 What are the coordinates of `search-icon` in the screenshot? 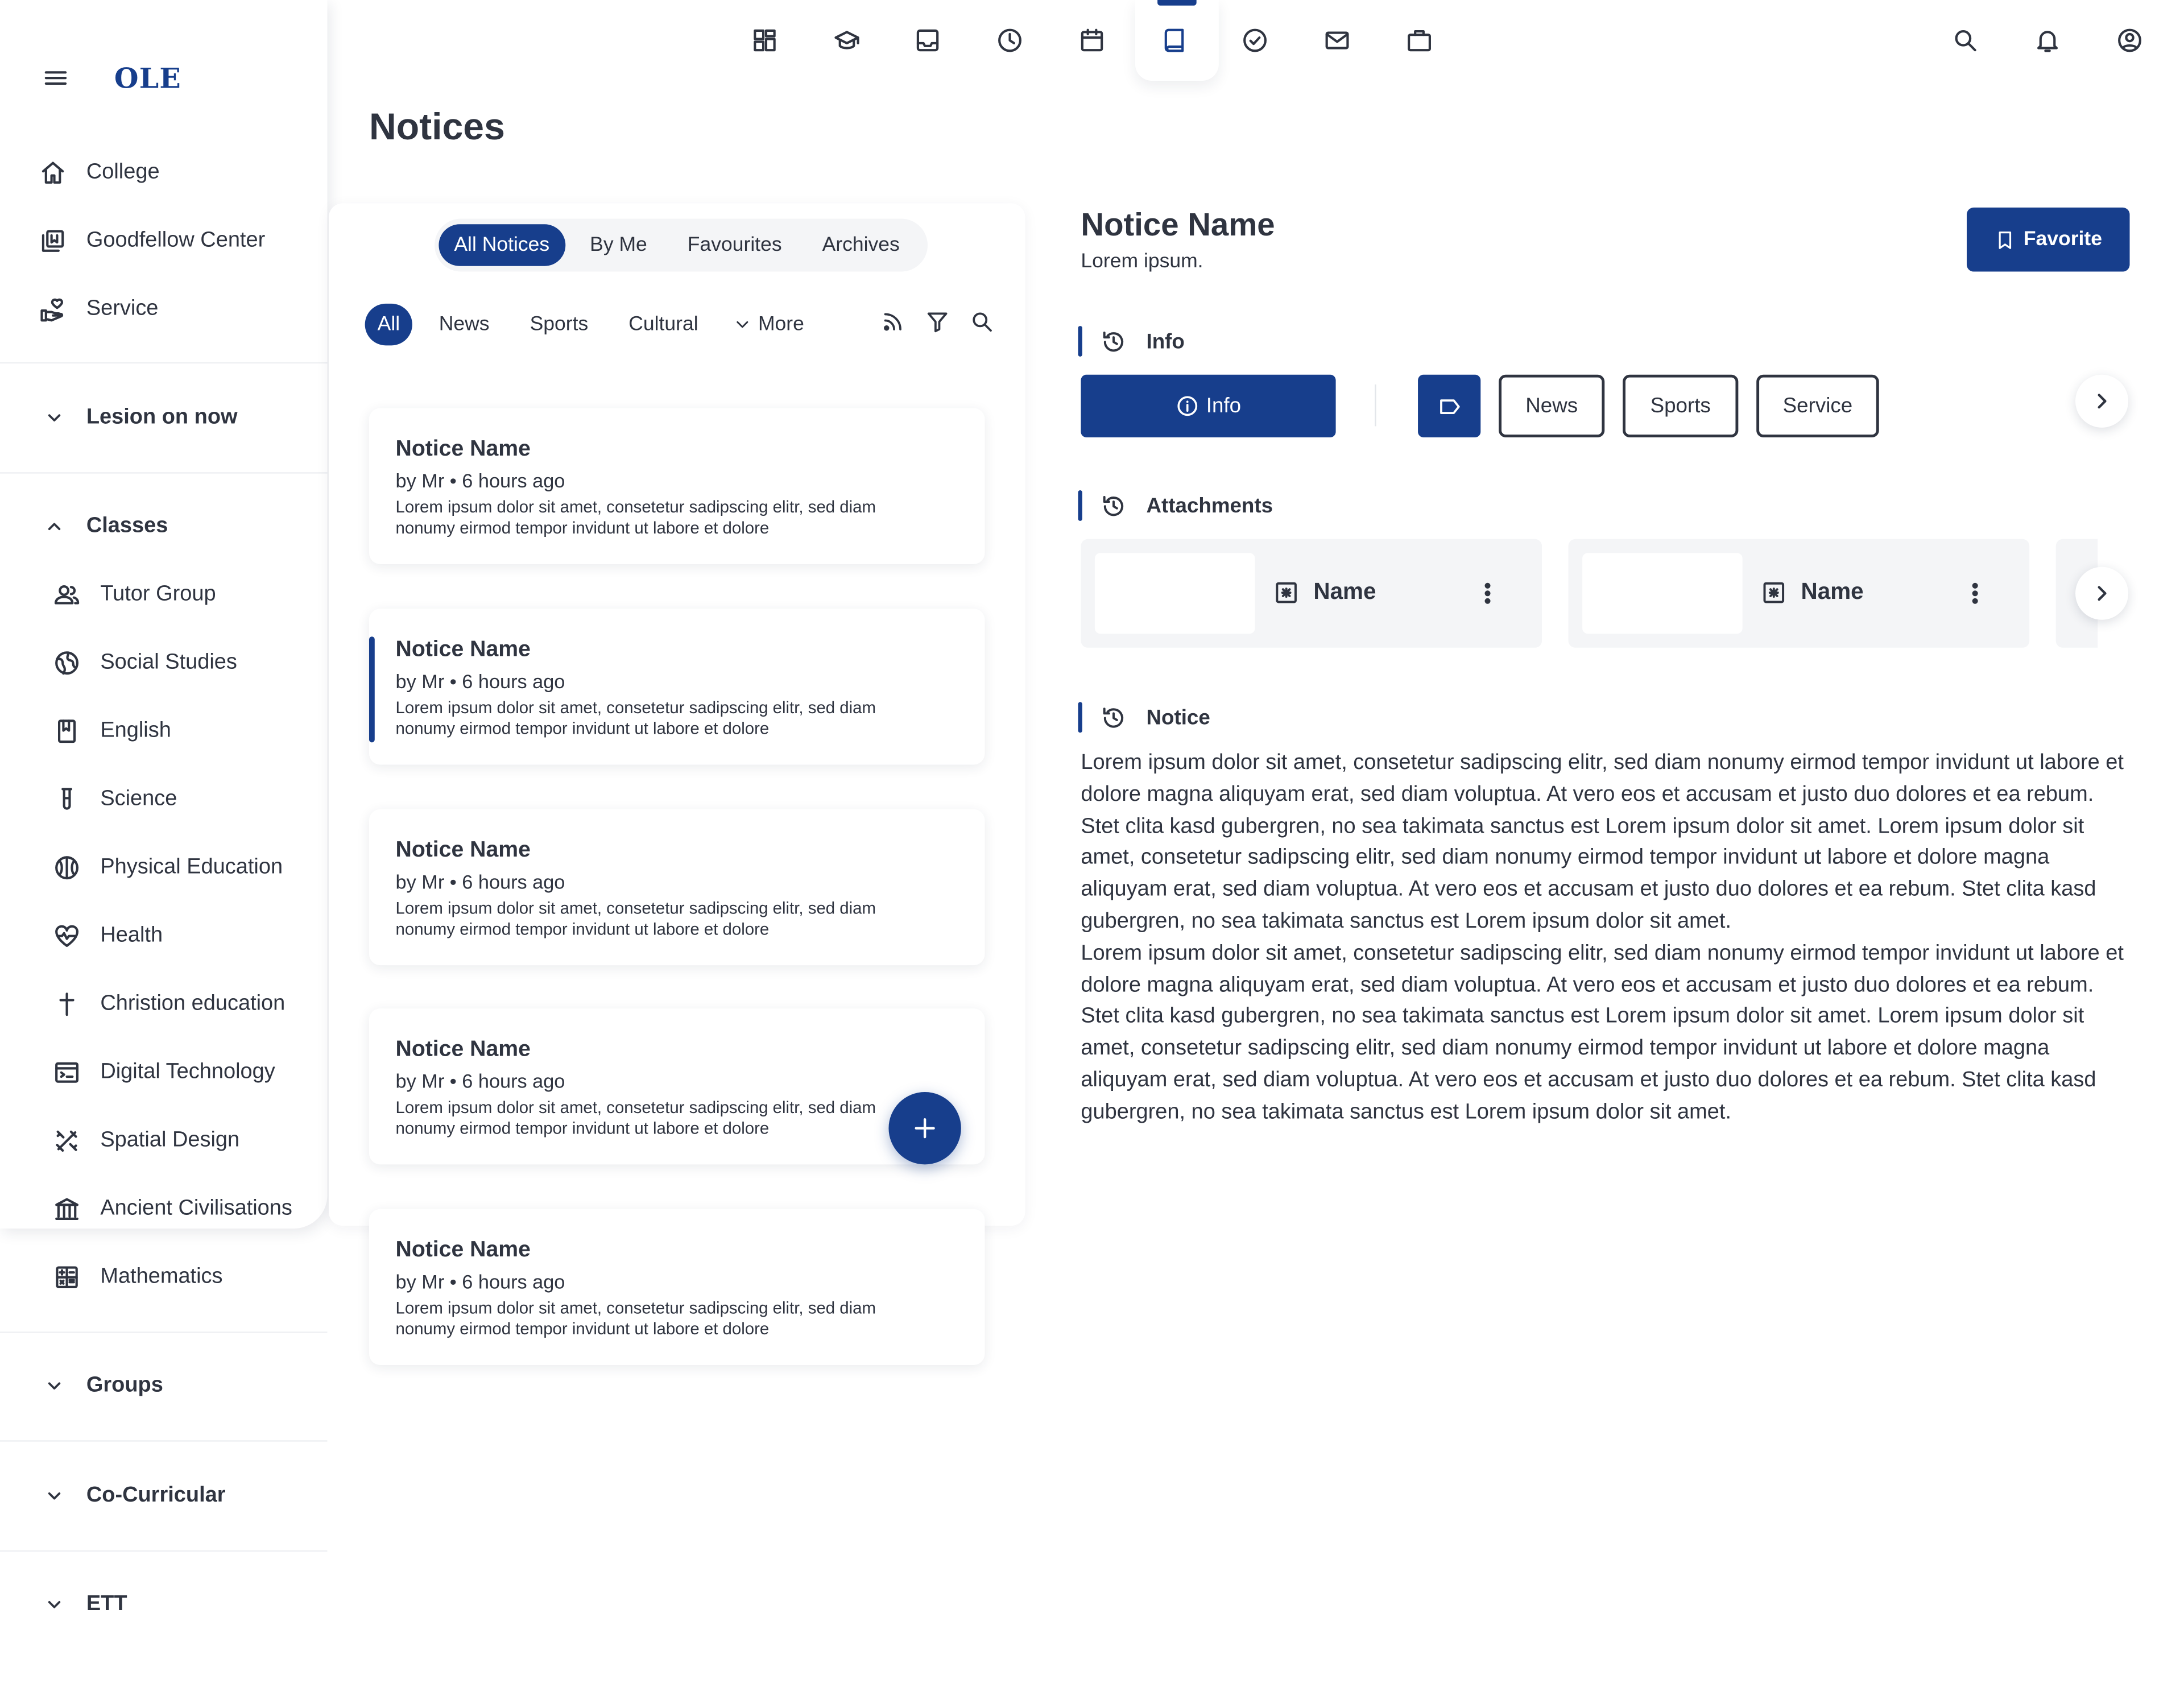 It's located at (992, 321).